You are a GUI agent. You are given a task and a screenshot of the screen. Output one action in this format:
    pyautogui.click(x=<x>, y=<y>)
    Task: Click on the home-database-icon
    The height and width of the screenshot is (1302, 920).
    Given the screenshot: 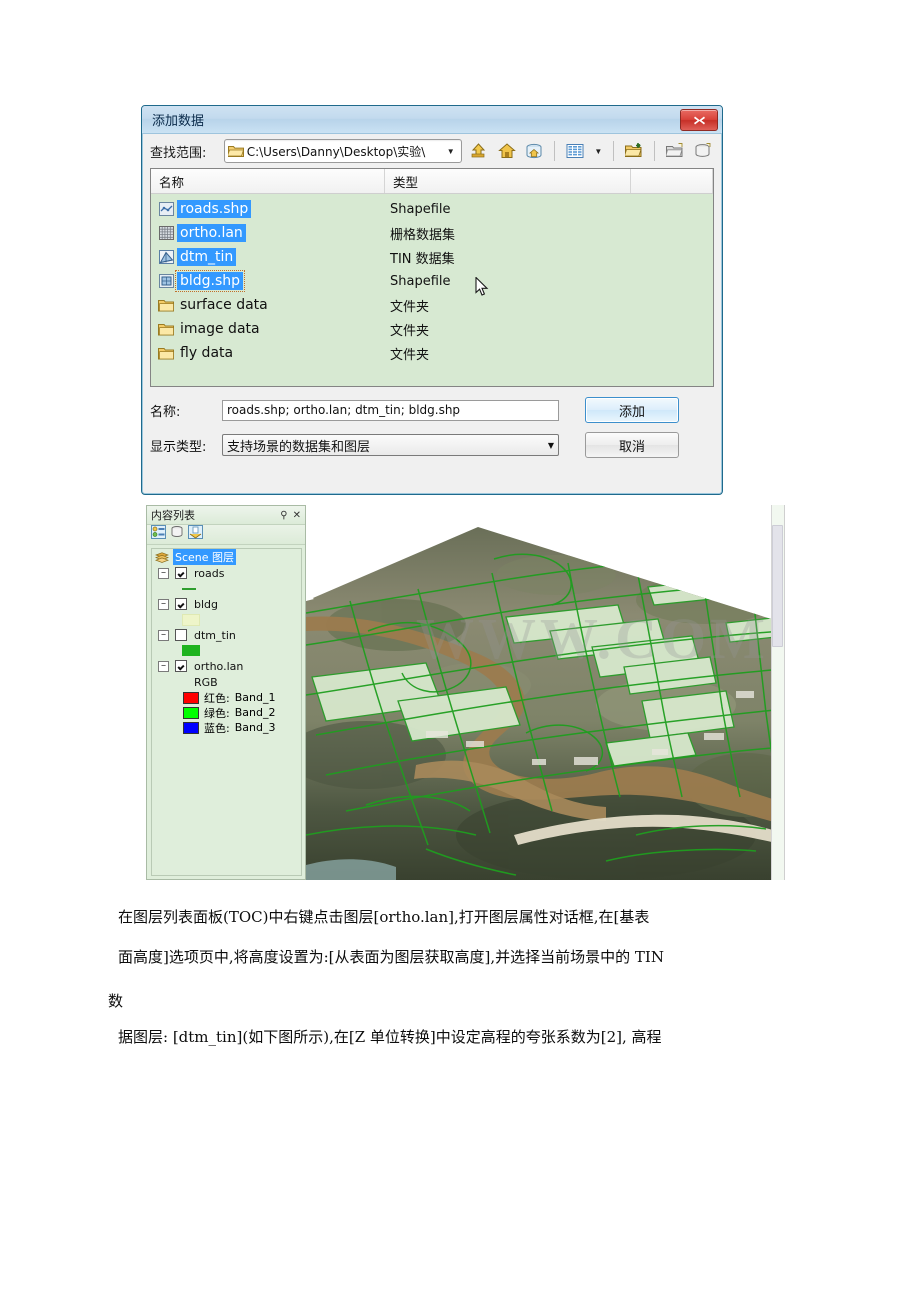 What is the action you would take?
    pyautogui.click(x=534, y=151)
    